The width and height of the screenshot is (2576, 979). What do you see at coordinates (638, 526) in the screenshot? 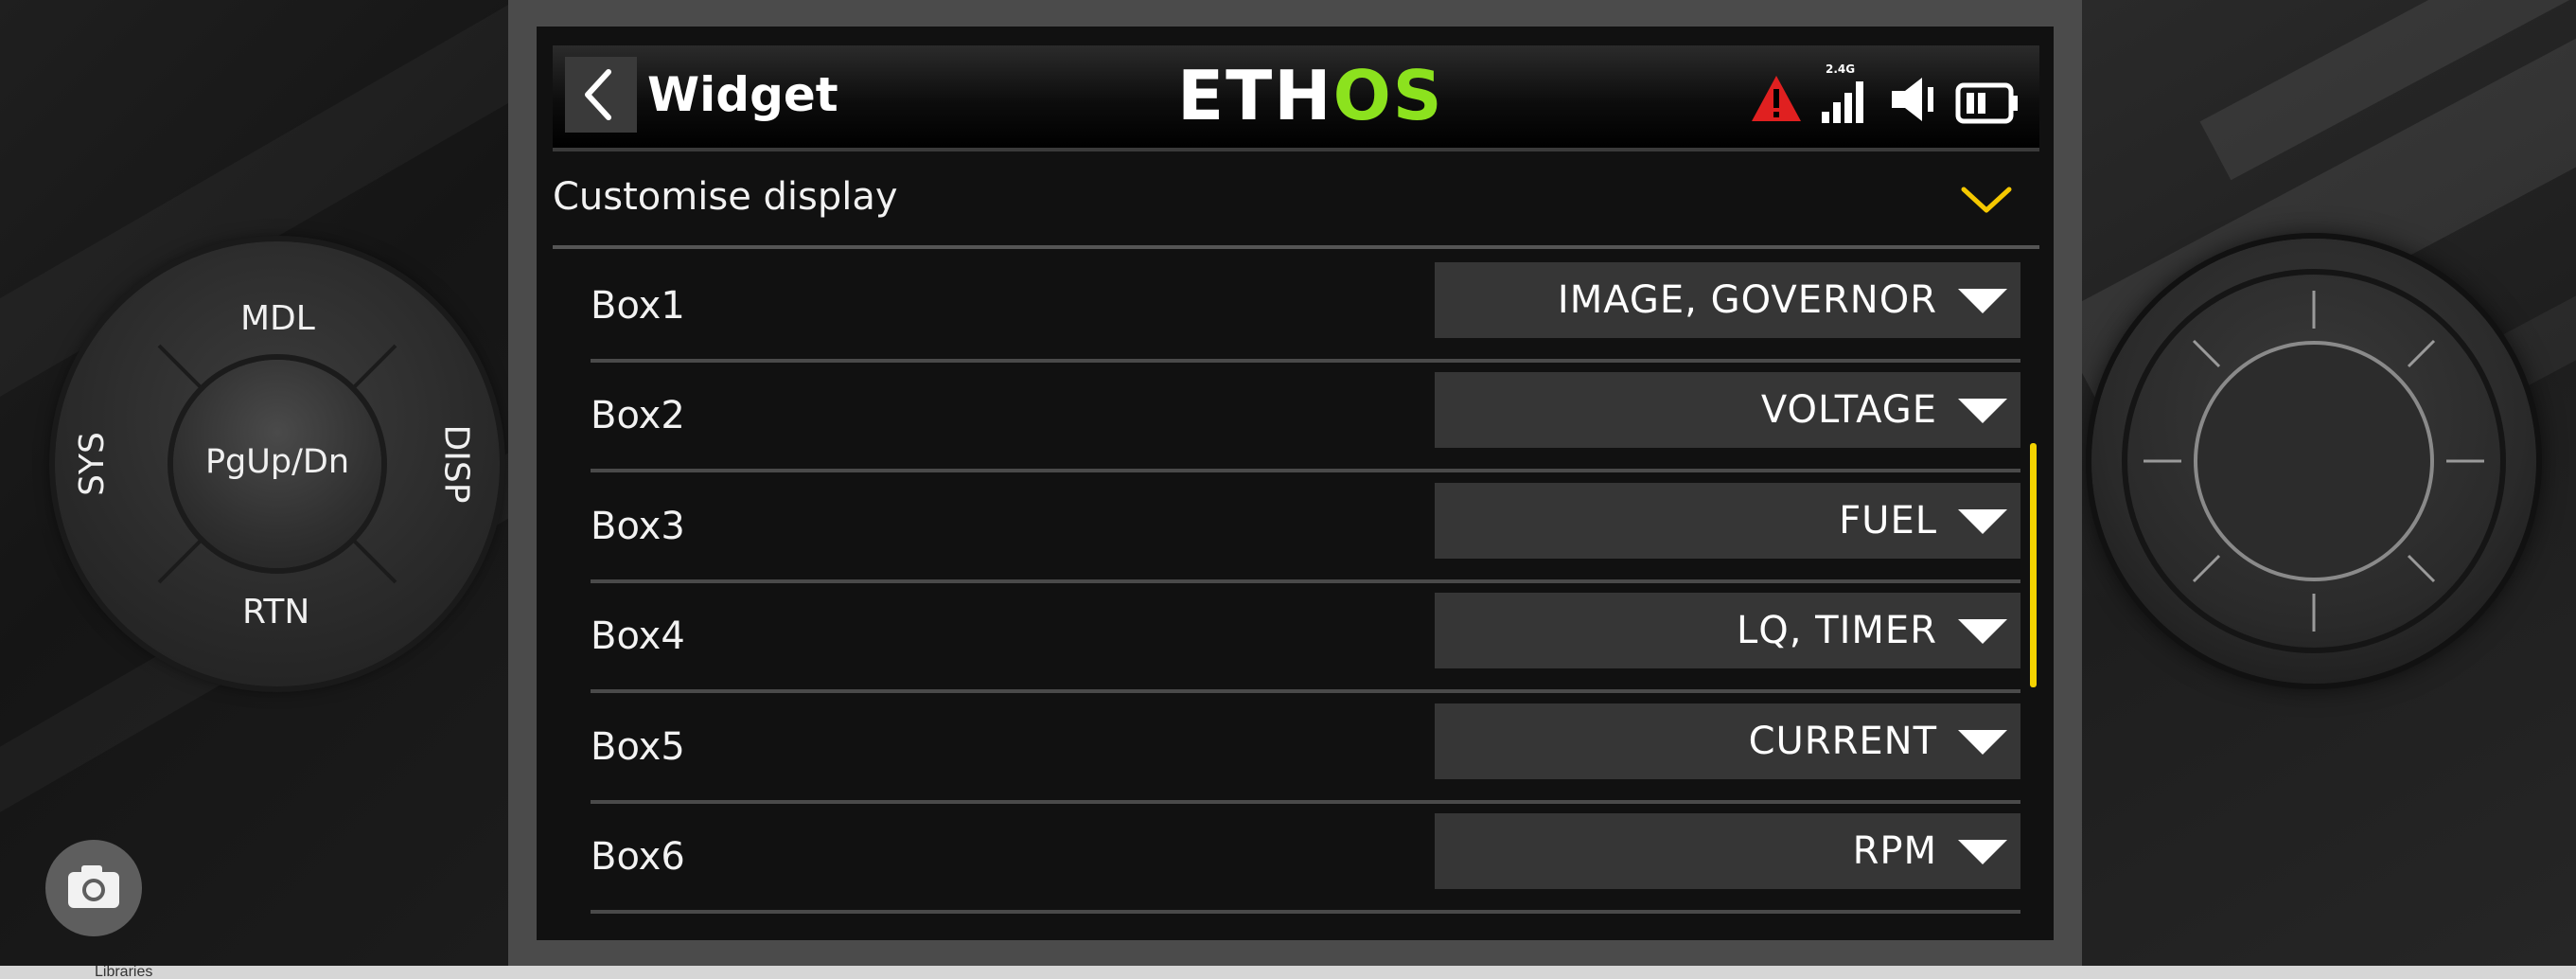
I see `row-label: Box3` at bounding box center [638, 526].